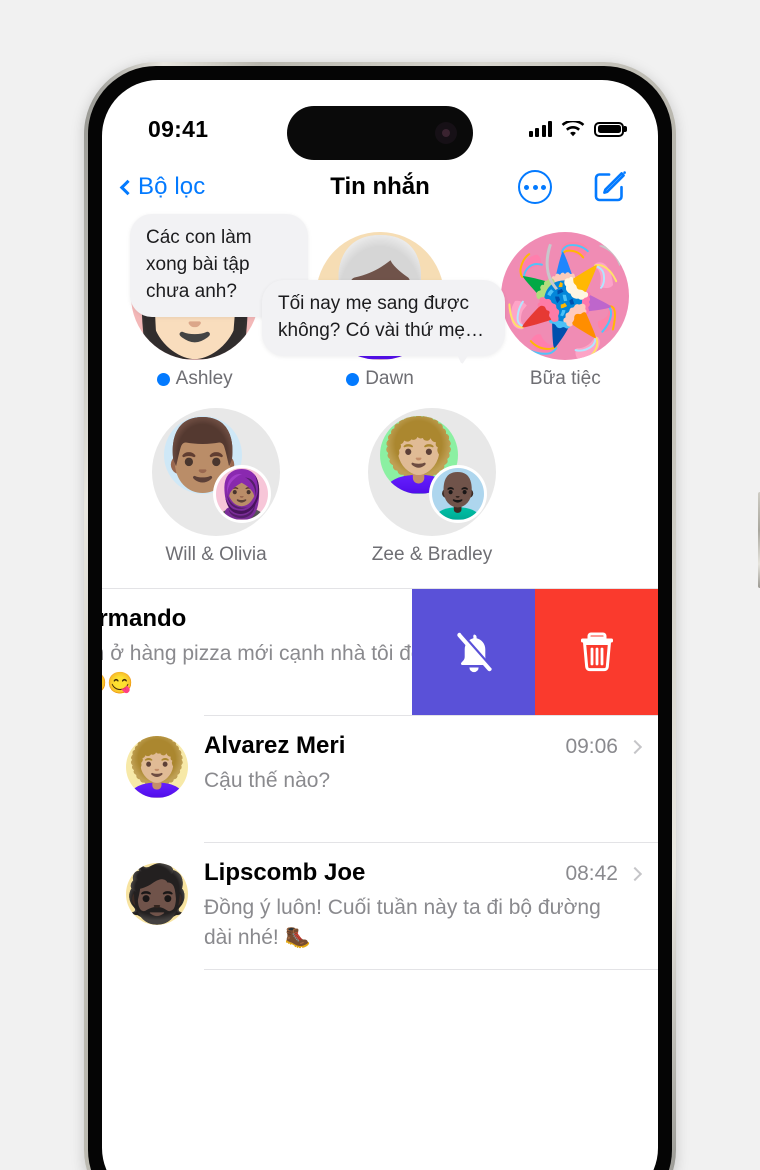  I want to click on conversation-name: Alvarez Meri, so click(275, 745).